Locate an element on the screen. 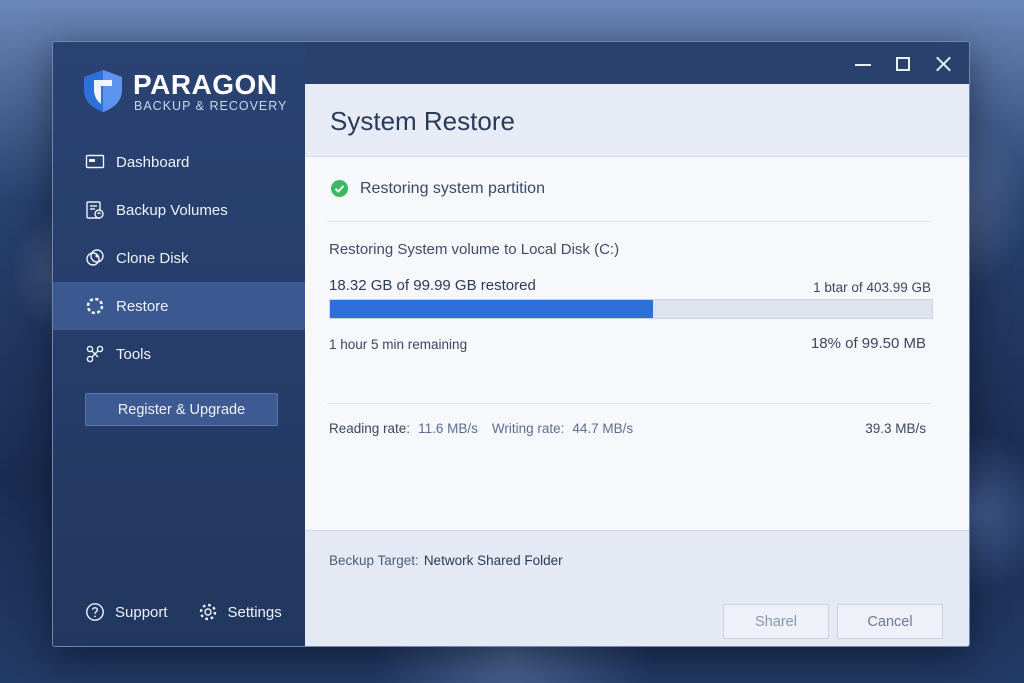 The height and width of the screenshot is (683, 1024). sidebar-item-label: Tools is located at coordinates (134, 354).